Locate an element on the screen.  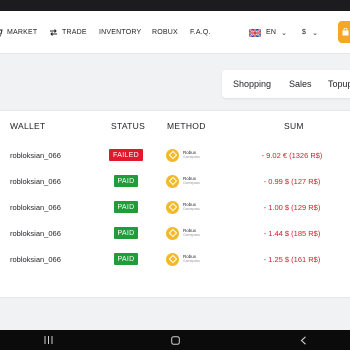
sum-cell: - 1.00 $ (129 R$) is located at coordinates (292, 207).